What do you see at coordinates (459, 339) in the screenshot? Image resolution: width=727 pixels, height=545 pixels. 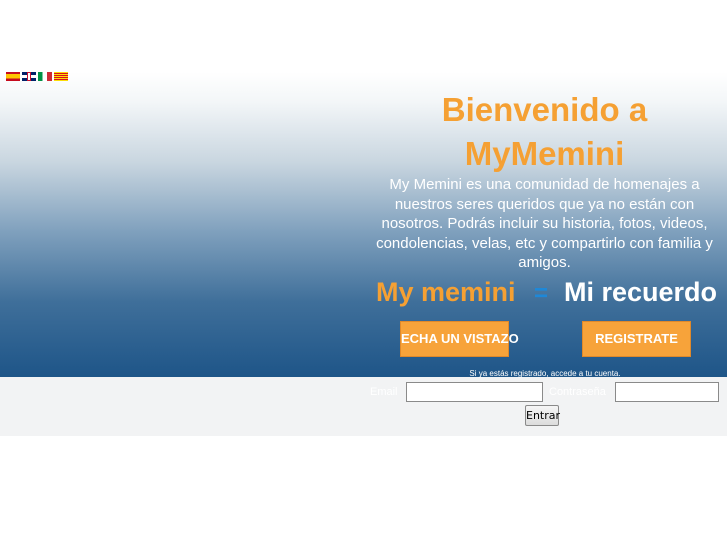 I see `take-a-look-button: ECHA UN VISTAZO` at bounding box center [459, 339].